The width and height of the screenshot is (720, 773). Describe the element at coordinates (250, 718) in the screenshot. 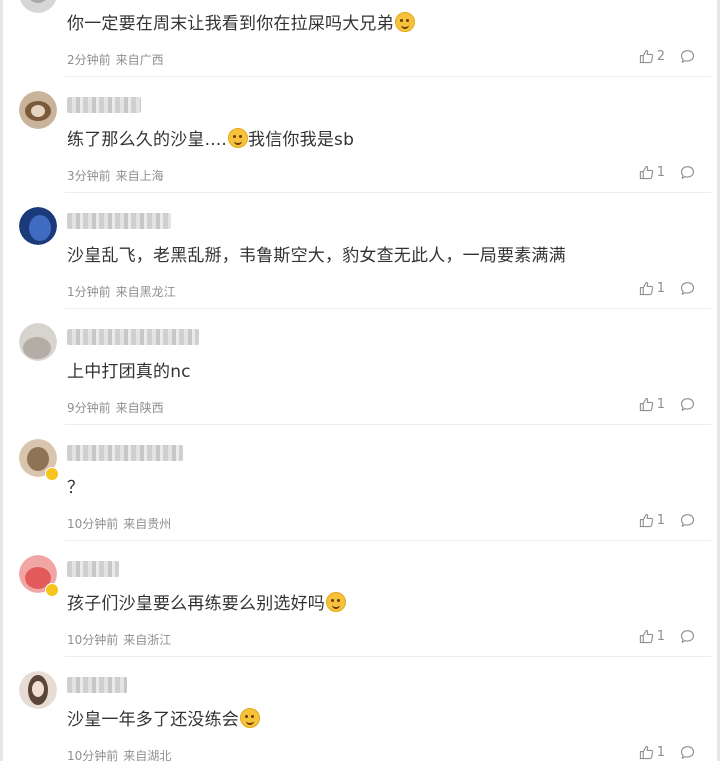

I see `surprised-emoji-icon` at that location.